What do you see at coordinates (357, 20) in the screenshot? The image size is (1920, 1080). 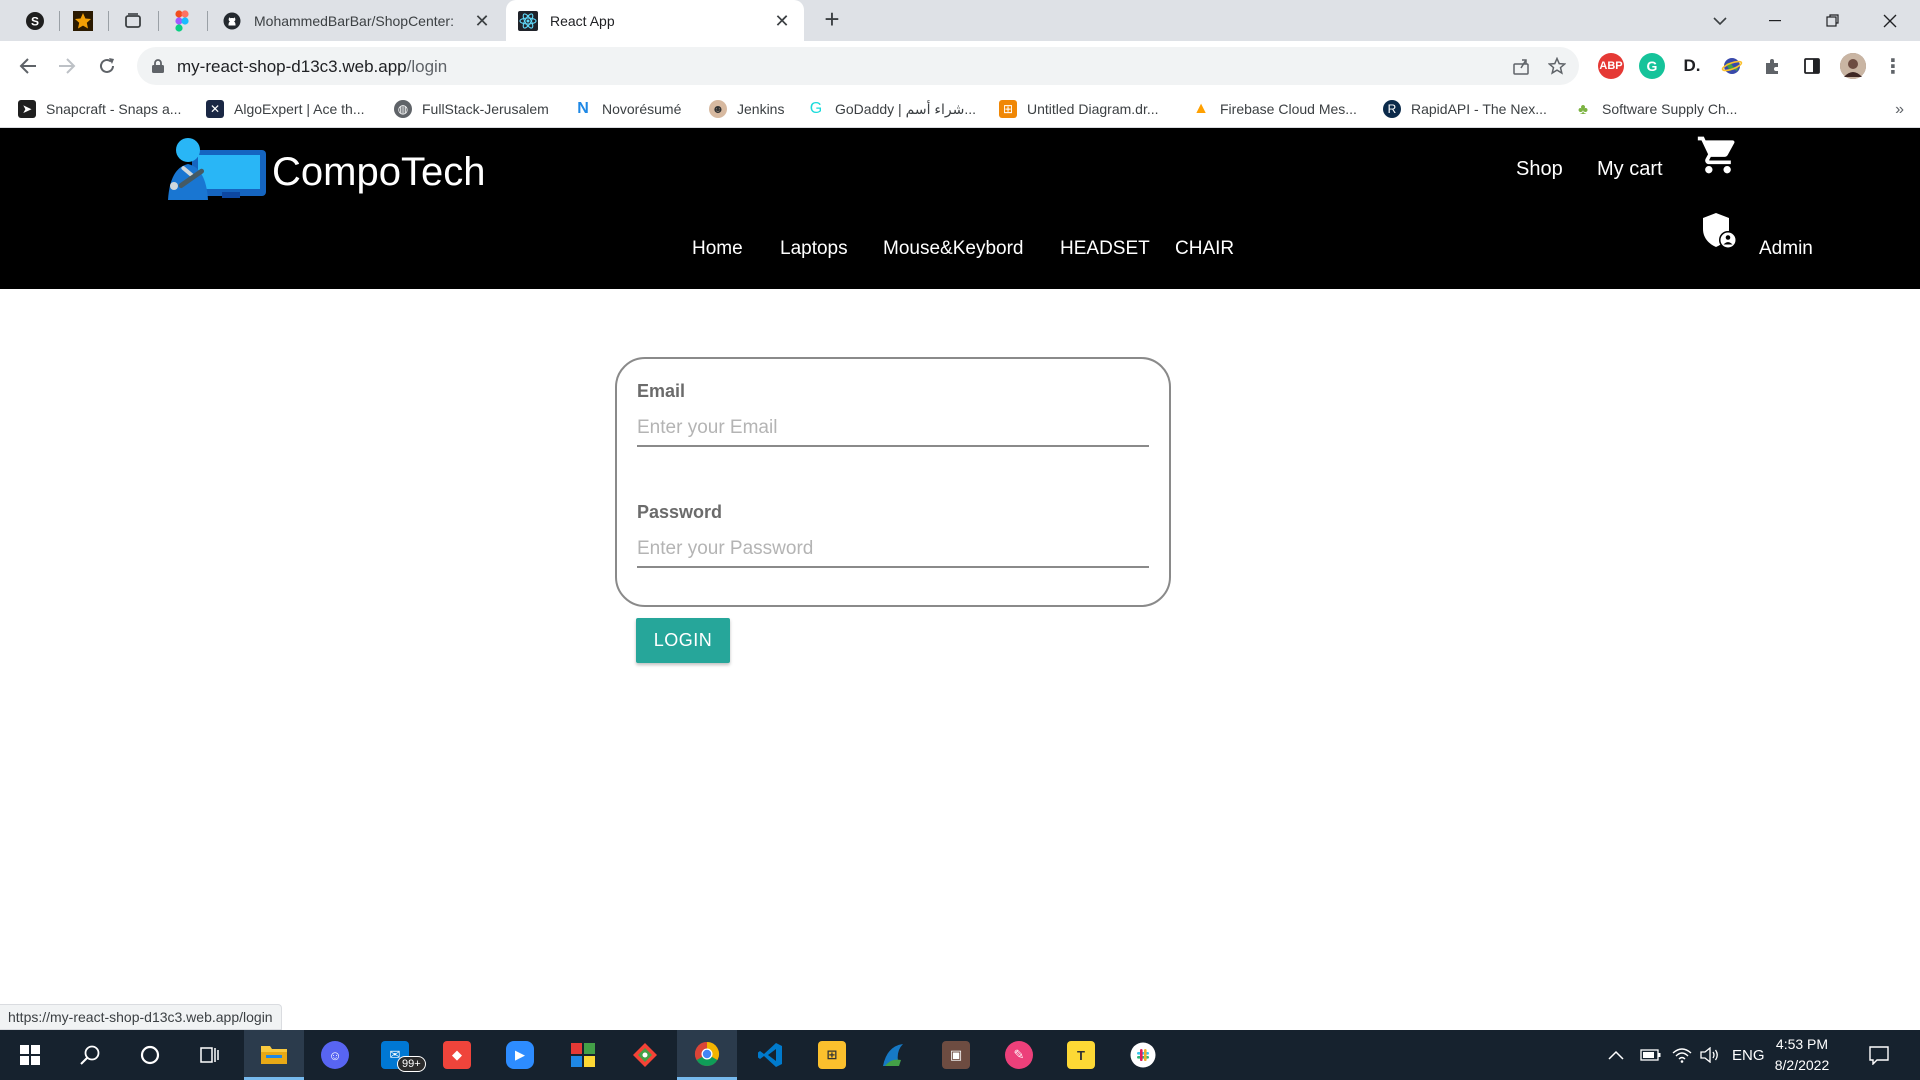 I see `tab-github: MohammedBarBar/ShopCenter: ✕` at bounding box center [357, 20].